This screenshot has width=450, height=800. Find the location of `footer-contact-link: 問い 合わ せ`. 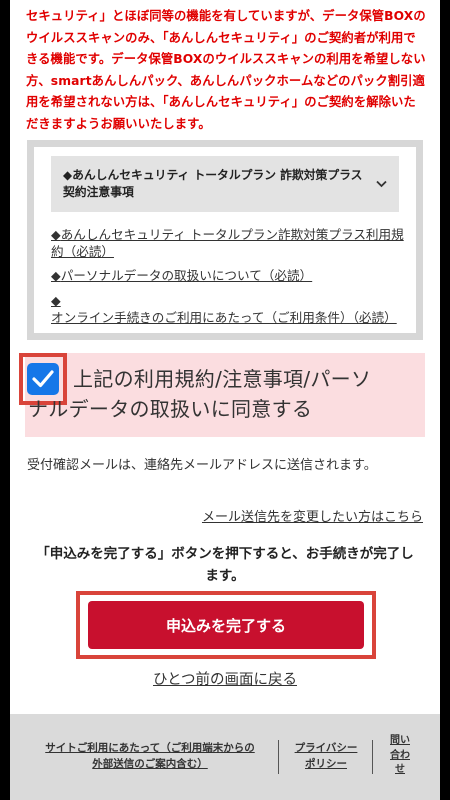

footer-contact-link: 問い 合わ せ is located at coordinates (400, 756).